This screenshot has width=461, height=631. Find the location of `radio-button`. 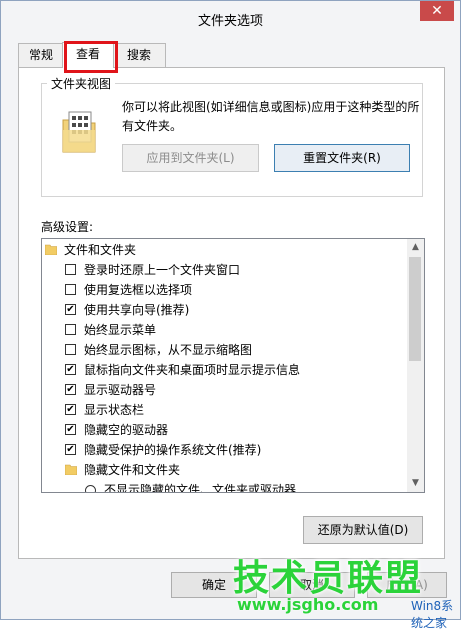

radio-button is located at coordinates (90, 488).